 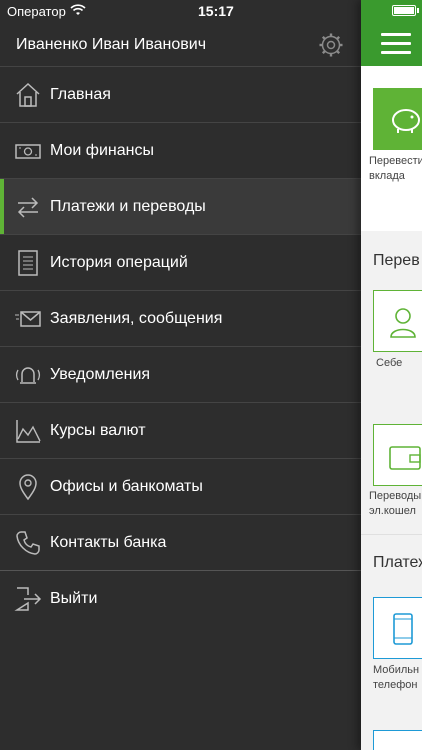 I want to click on tile-label: Себе, so click(x=389, y=363).